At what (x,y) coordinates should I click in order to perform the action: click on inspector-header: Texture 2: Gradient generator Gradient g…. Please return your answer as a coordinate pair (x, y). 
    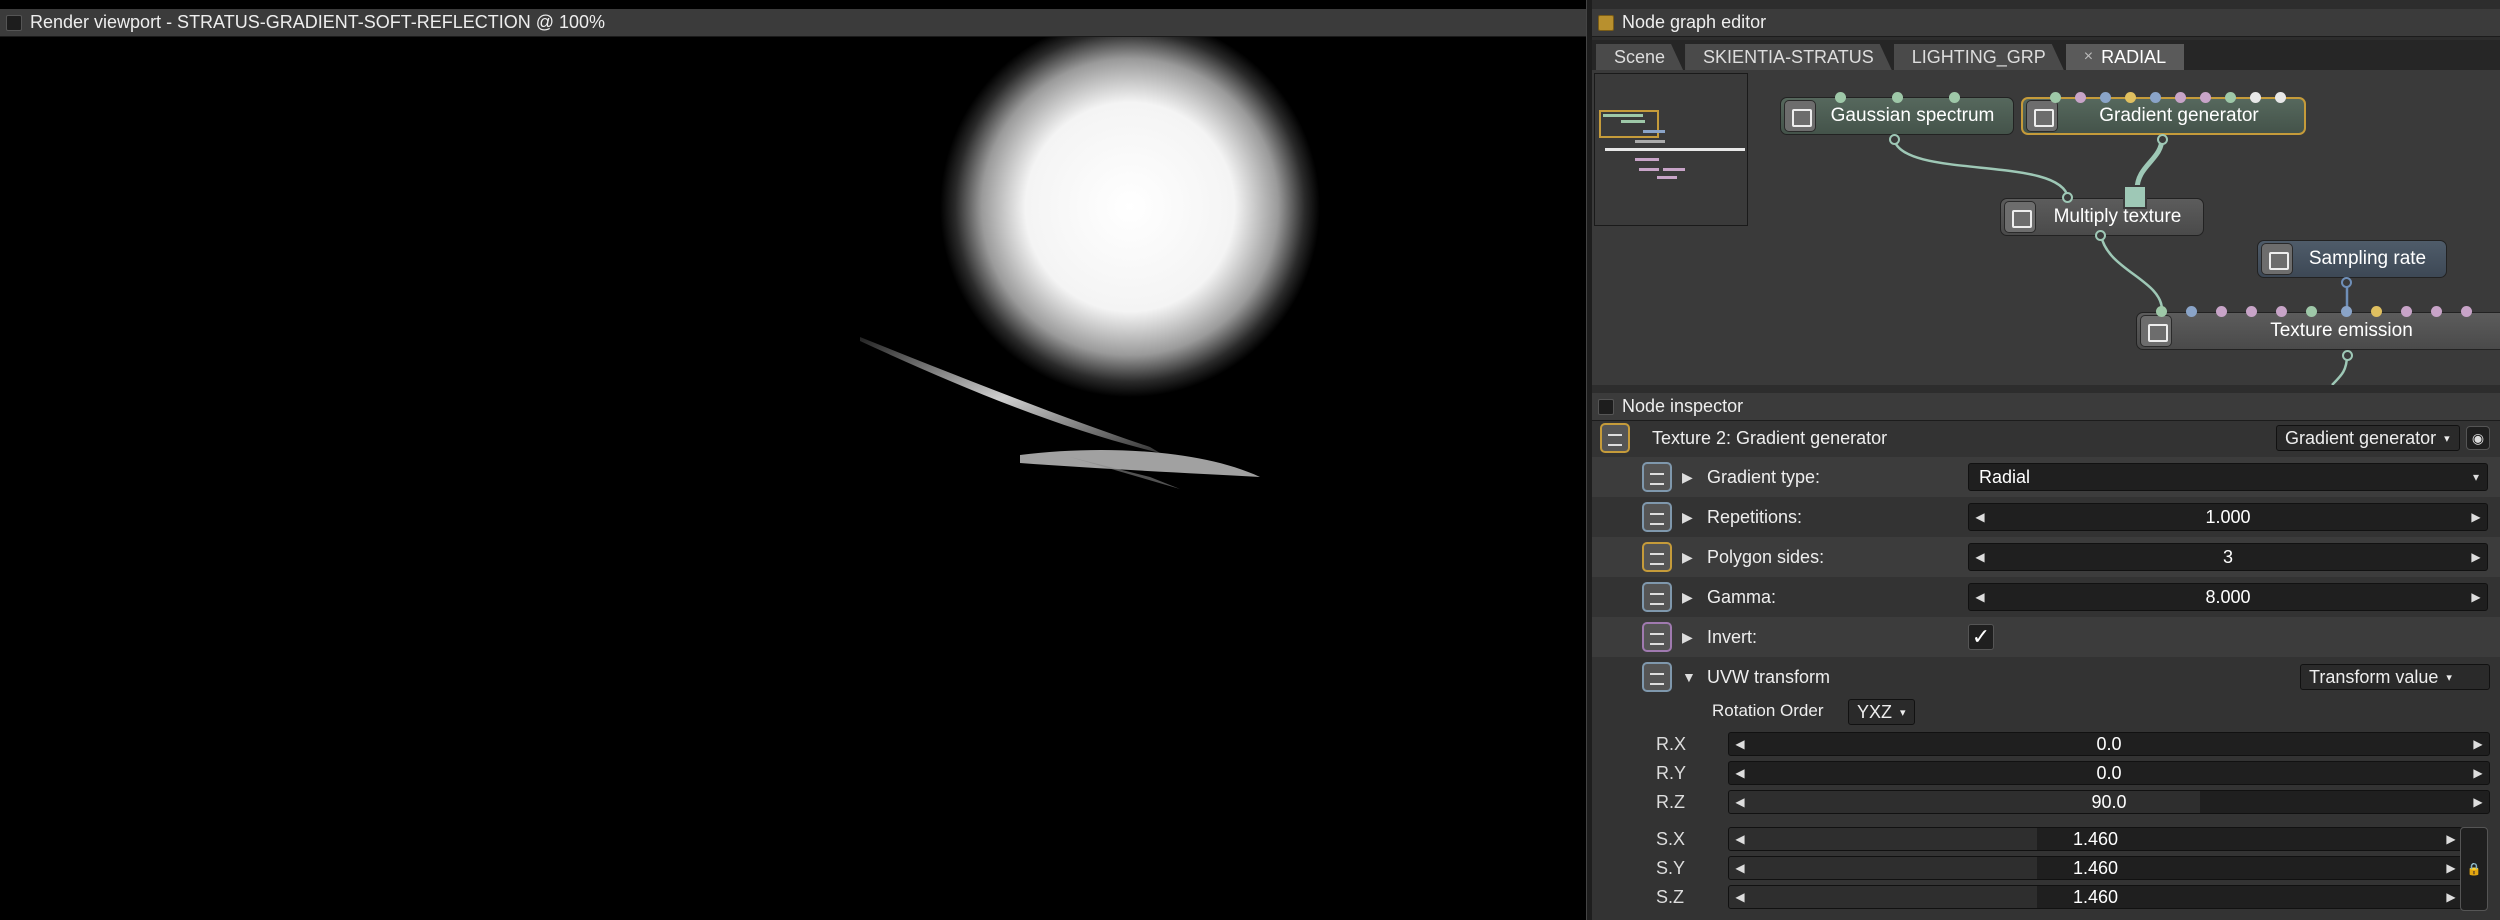
    Looking at the image, I should click on (2046, 438).